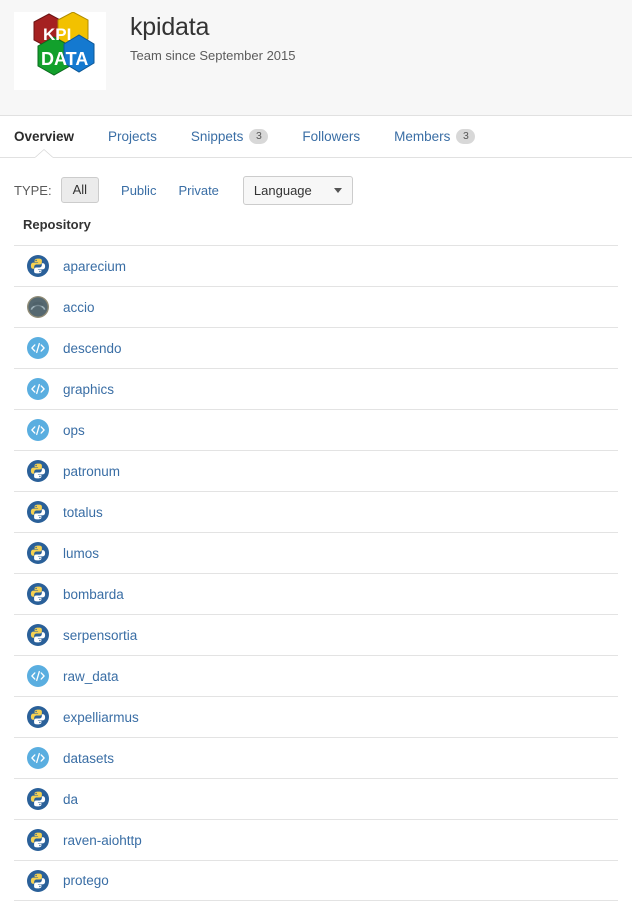 Image resolution: width=632 pixels, height=924 pixels. I want to click on repository-row: raw_data, so click(316, 675).